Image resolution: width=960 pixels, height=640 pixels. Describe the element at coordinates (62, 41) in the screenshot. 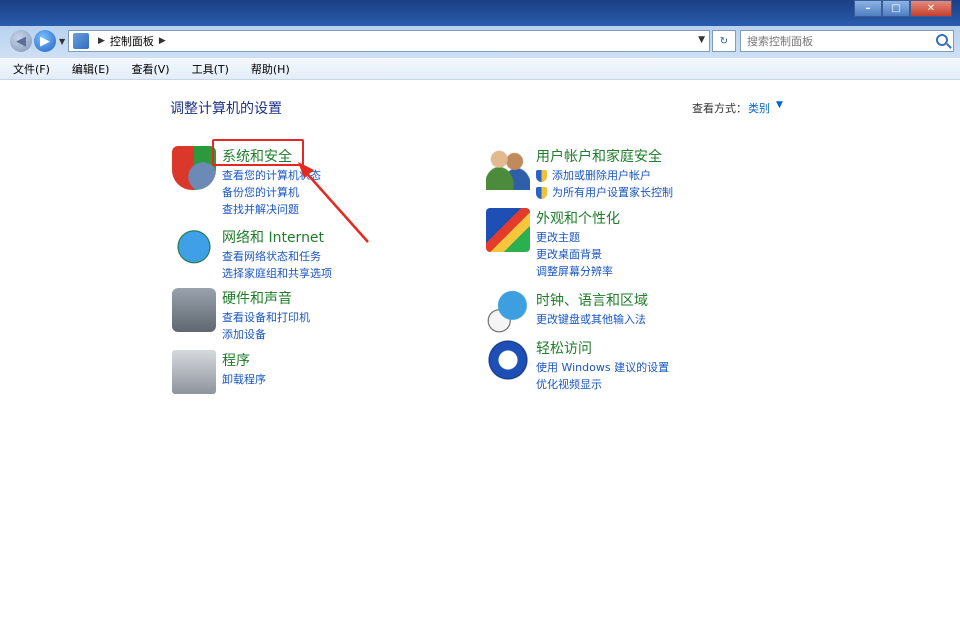

I see `recent-pages-dropdown: ▼` at that location.